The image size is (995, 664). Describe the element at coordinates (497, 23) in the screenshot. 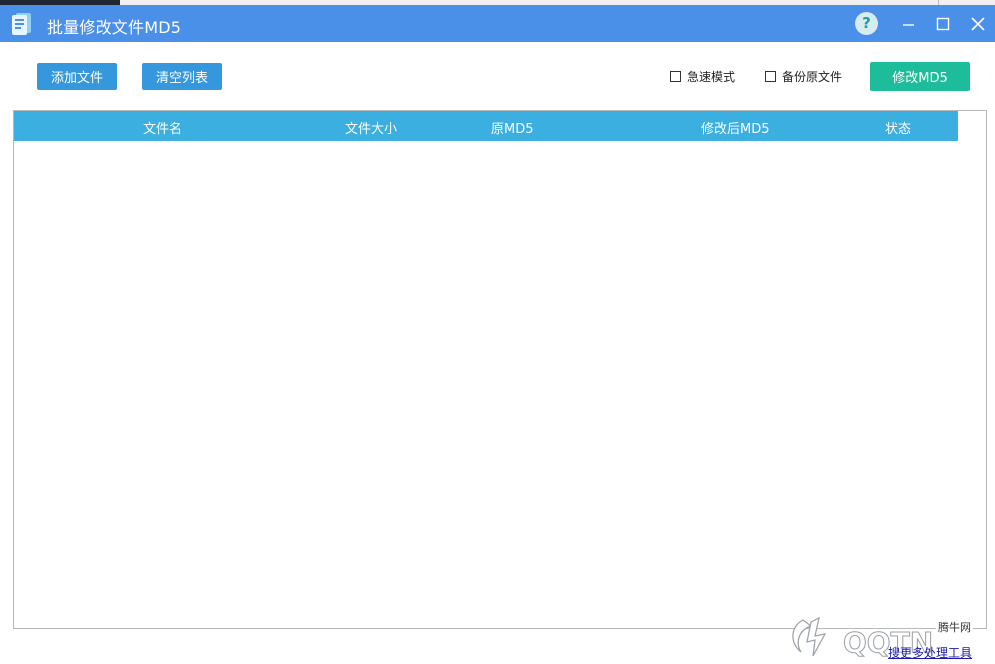

I see `title-bar: 批量修改文件MD5 ?` at that location.